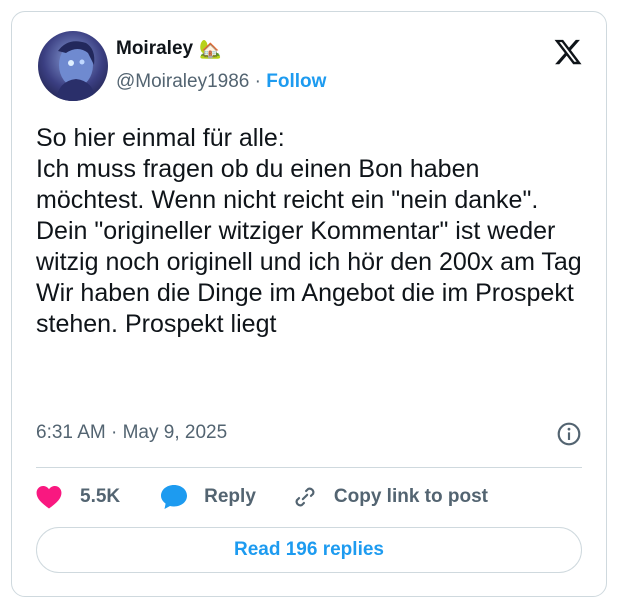 This screenshot has height=610, width=620. I want to click on x-logo-icon, so click(568, 52).